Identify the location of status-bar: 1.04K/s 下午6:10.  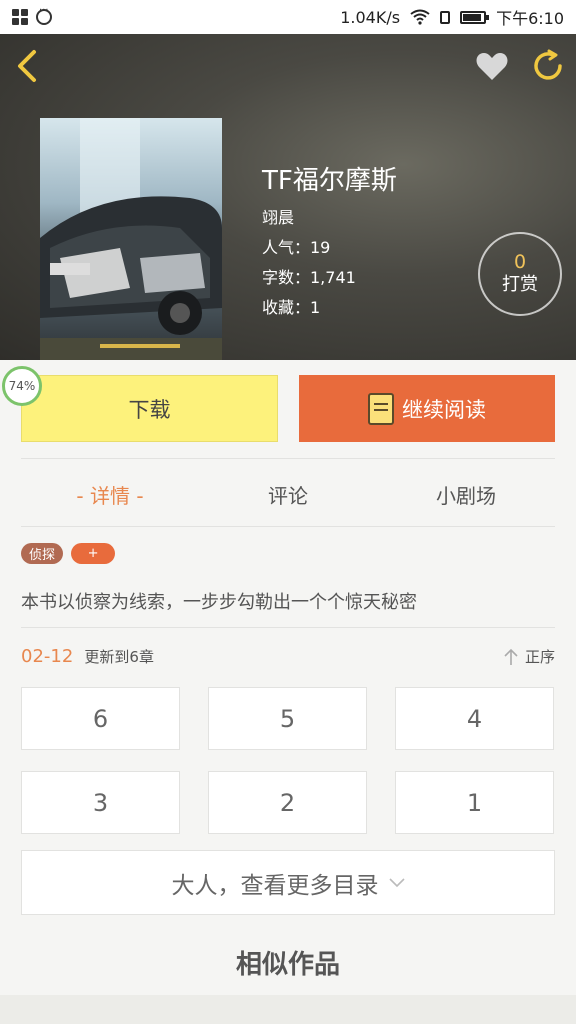
(288, 17).